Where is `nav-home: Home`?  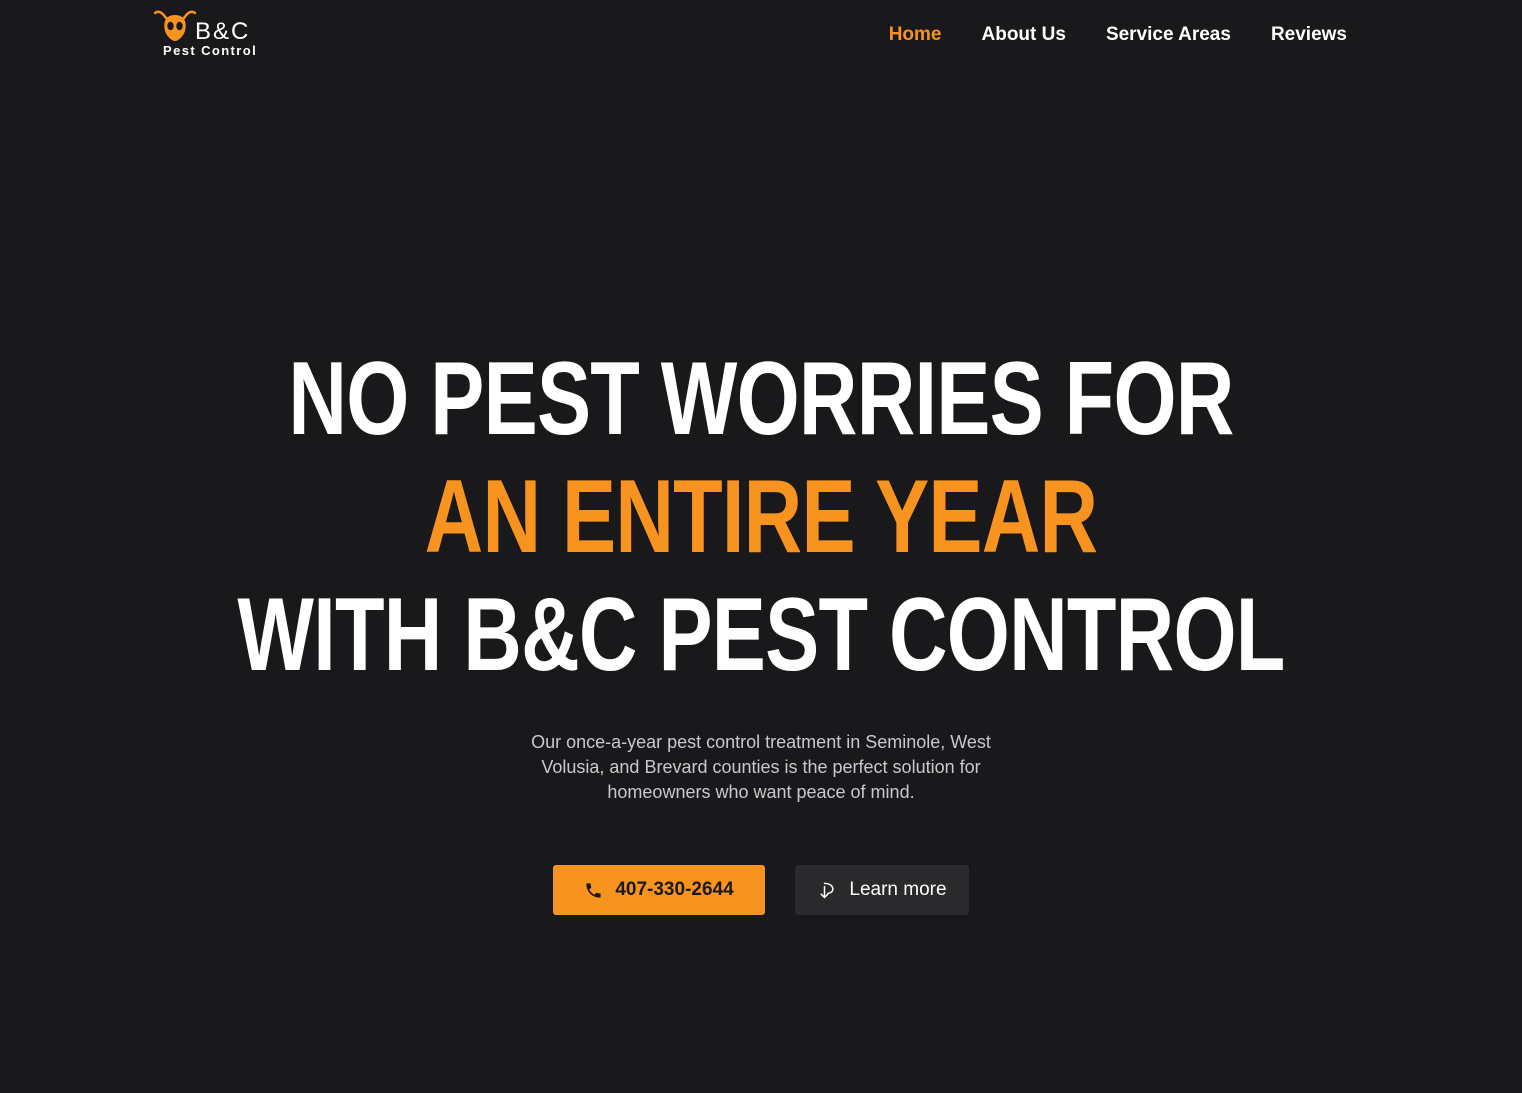
nav-home: Home is located at coordinates (915, 35).